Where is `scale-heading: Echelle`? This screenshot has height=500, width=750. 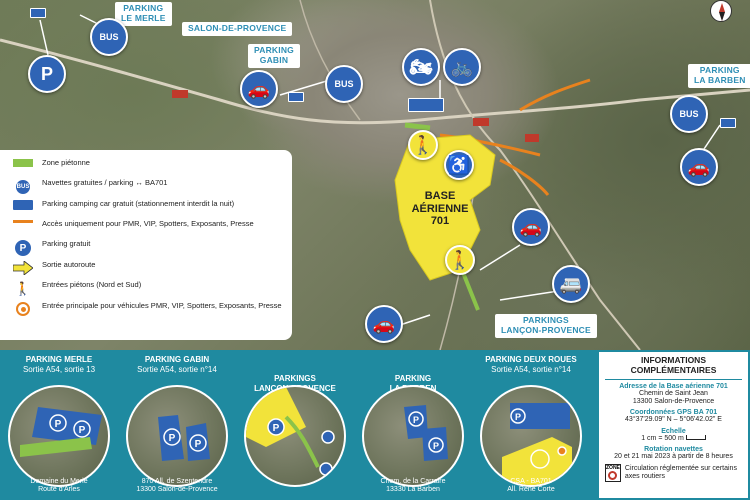
scale-heading: Echelle is located at coordinates (673, 431).